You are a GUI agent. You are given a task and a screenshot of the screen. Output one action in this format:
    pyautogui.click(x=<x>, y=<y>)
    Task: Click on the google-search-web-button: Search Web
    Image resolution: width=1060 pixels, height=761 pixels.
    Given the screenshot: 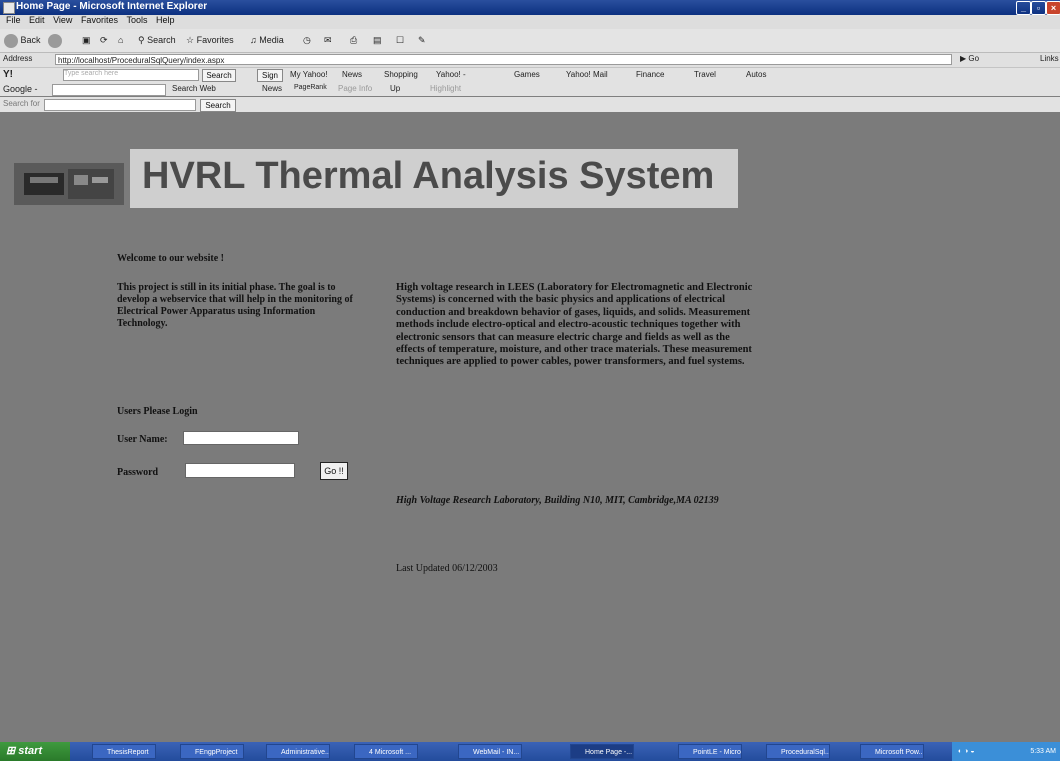 What is the action you would take?
    pyautogui.click(x=194, y=88)
    